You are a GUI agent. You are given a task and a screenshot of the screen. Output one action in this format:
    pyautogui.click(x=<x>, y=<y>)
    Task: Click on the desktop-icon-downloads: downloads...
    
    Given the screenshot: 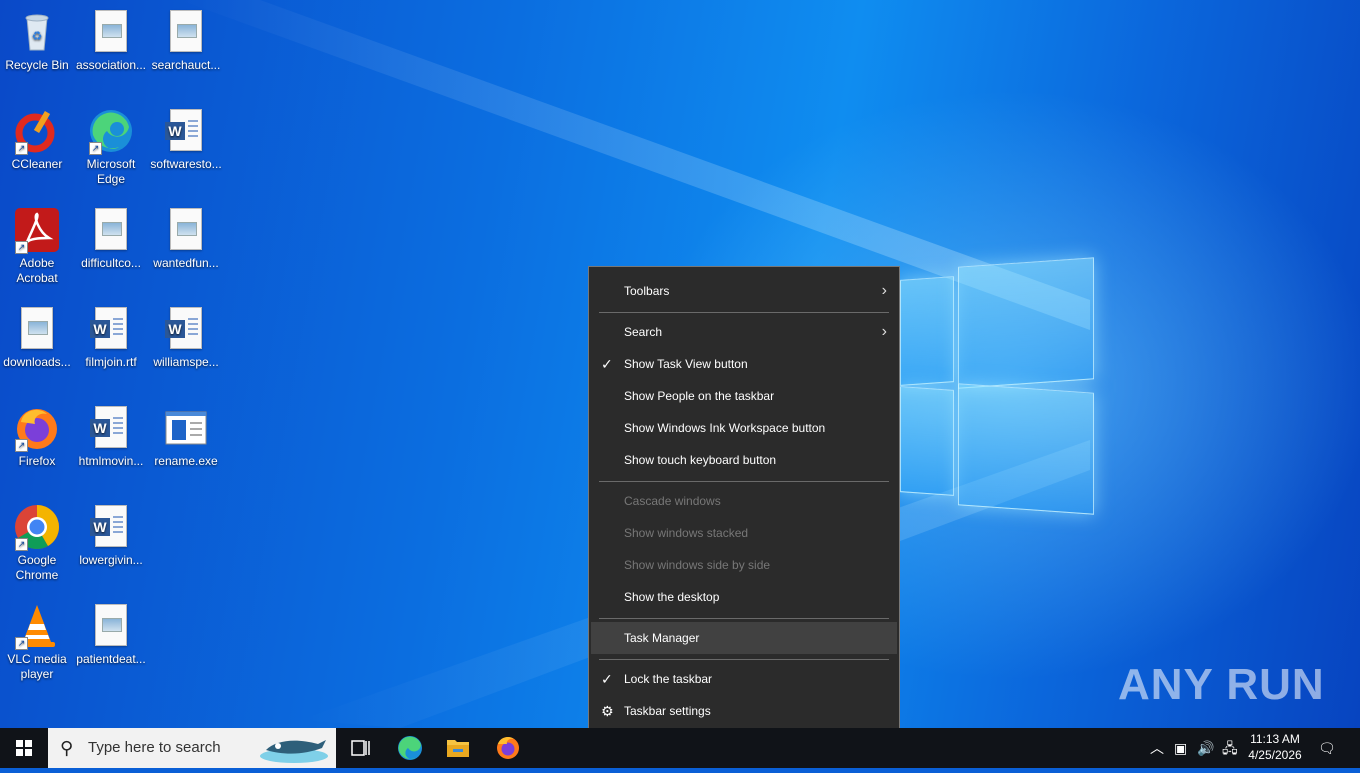 What is the action you would take?
    pyautogui.click(x=37, y=334)
    